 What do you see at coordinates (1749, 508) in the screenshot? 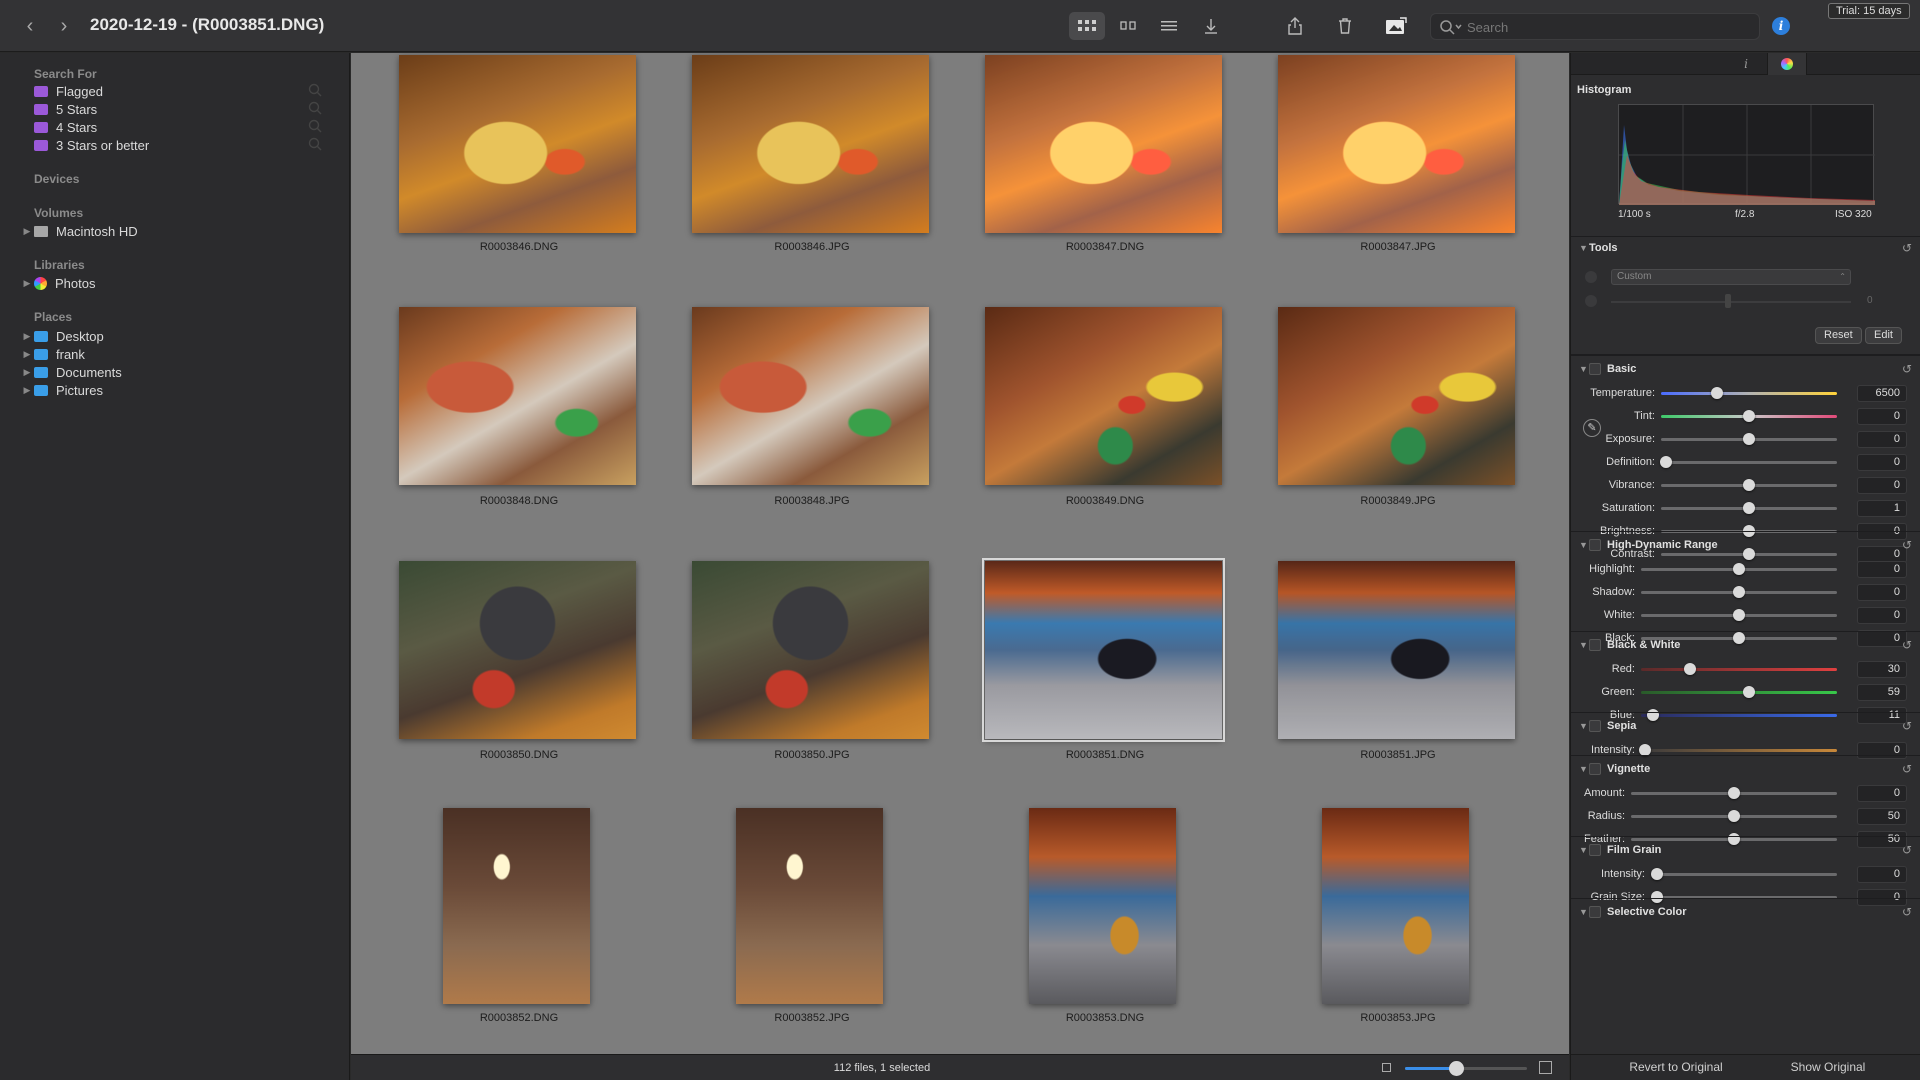
I see `saturation-slider-knob` at bounding box center [1749, 508].